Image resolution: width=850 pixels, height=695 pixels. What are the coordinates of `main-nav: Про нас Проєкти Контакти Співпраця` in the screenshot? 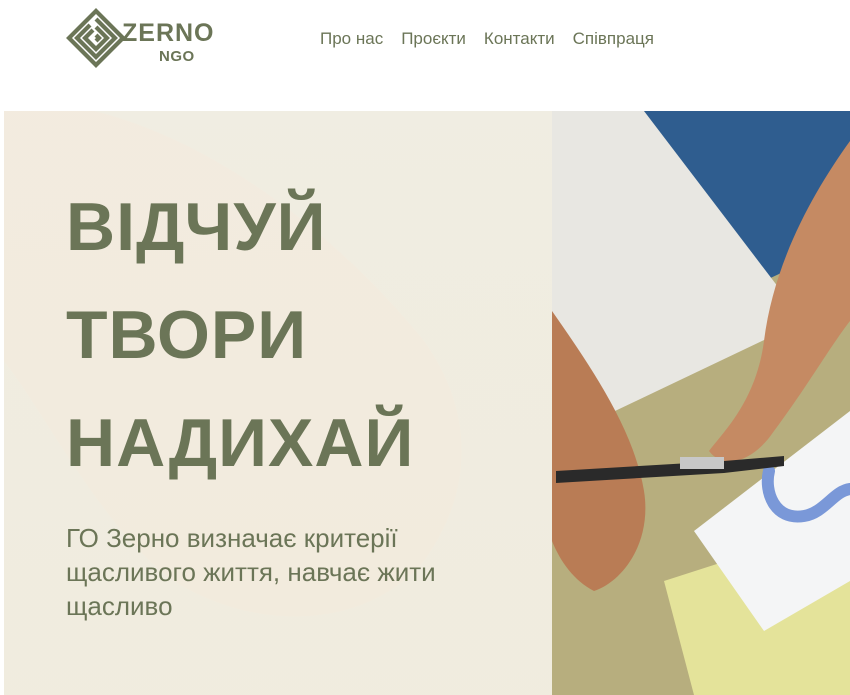 It's located at (487, 39).